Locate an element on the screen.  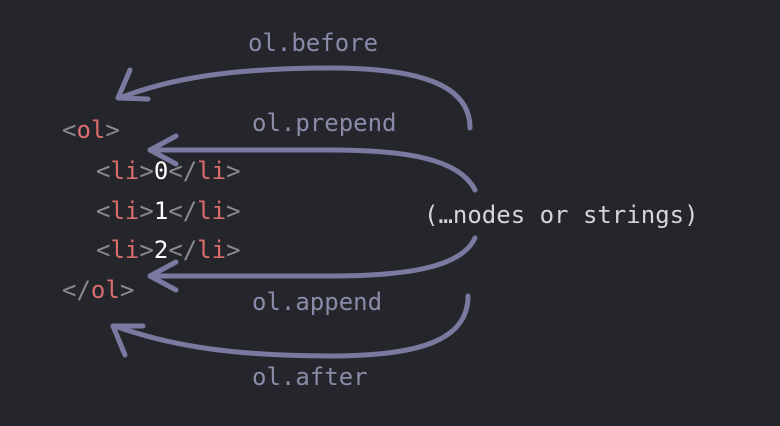
ol-close-tag: </ol> is located at coordinates (98, 290).